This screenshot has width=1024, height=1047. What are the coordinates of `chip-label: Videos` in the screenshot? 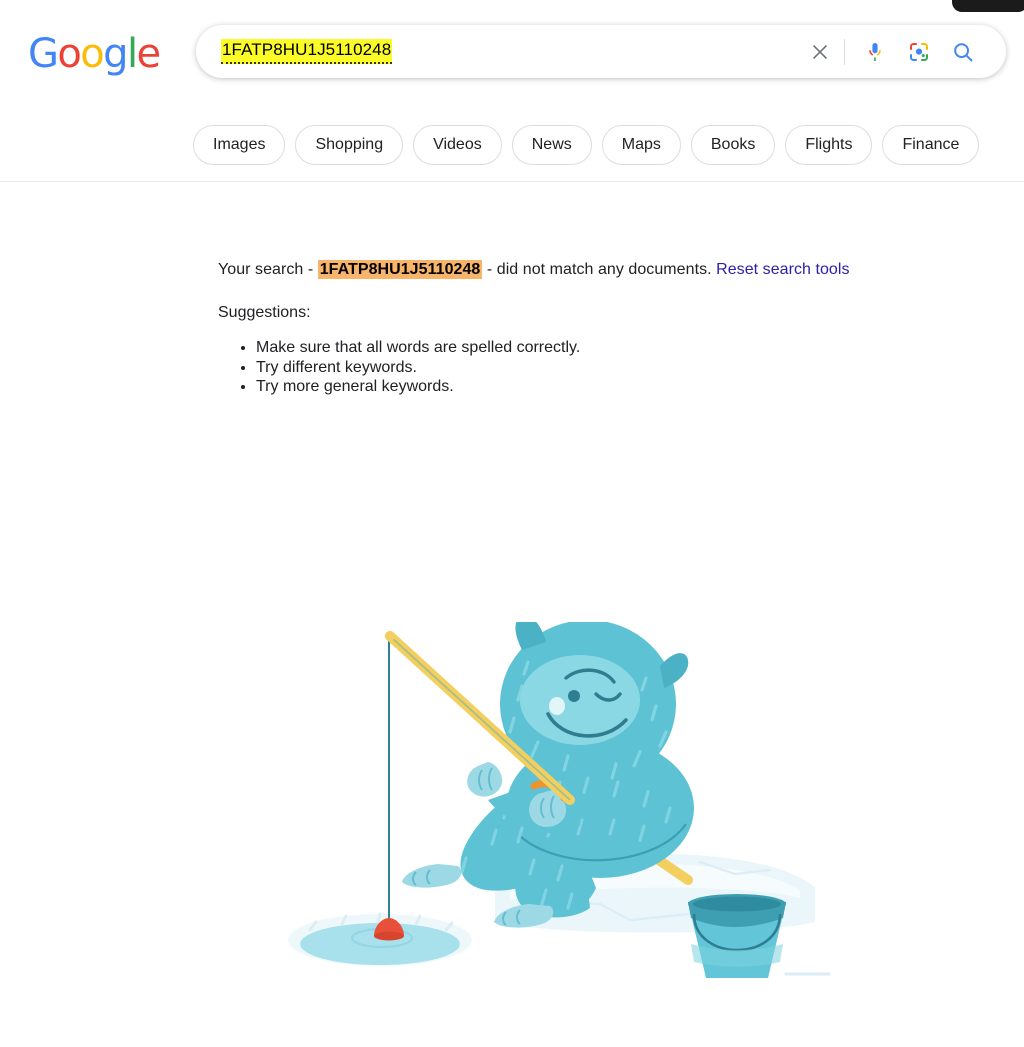 It's located at (457, 144).